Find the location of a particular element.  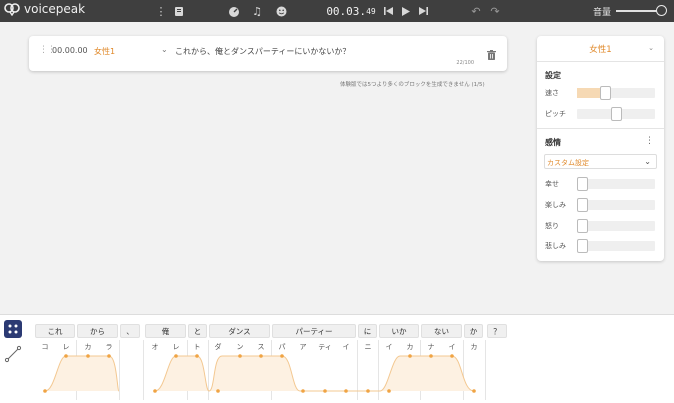

skip-back-icon is located at coordinates (388, 11).